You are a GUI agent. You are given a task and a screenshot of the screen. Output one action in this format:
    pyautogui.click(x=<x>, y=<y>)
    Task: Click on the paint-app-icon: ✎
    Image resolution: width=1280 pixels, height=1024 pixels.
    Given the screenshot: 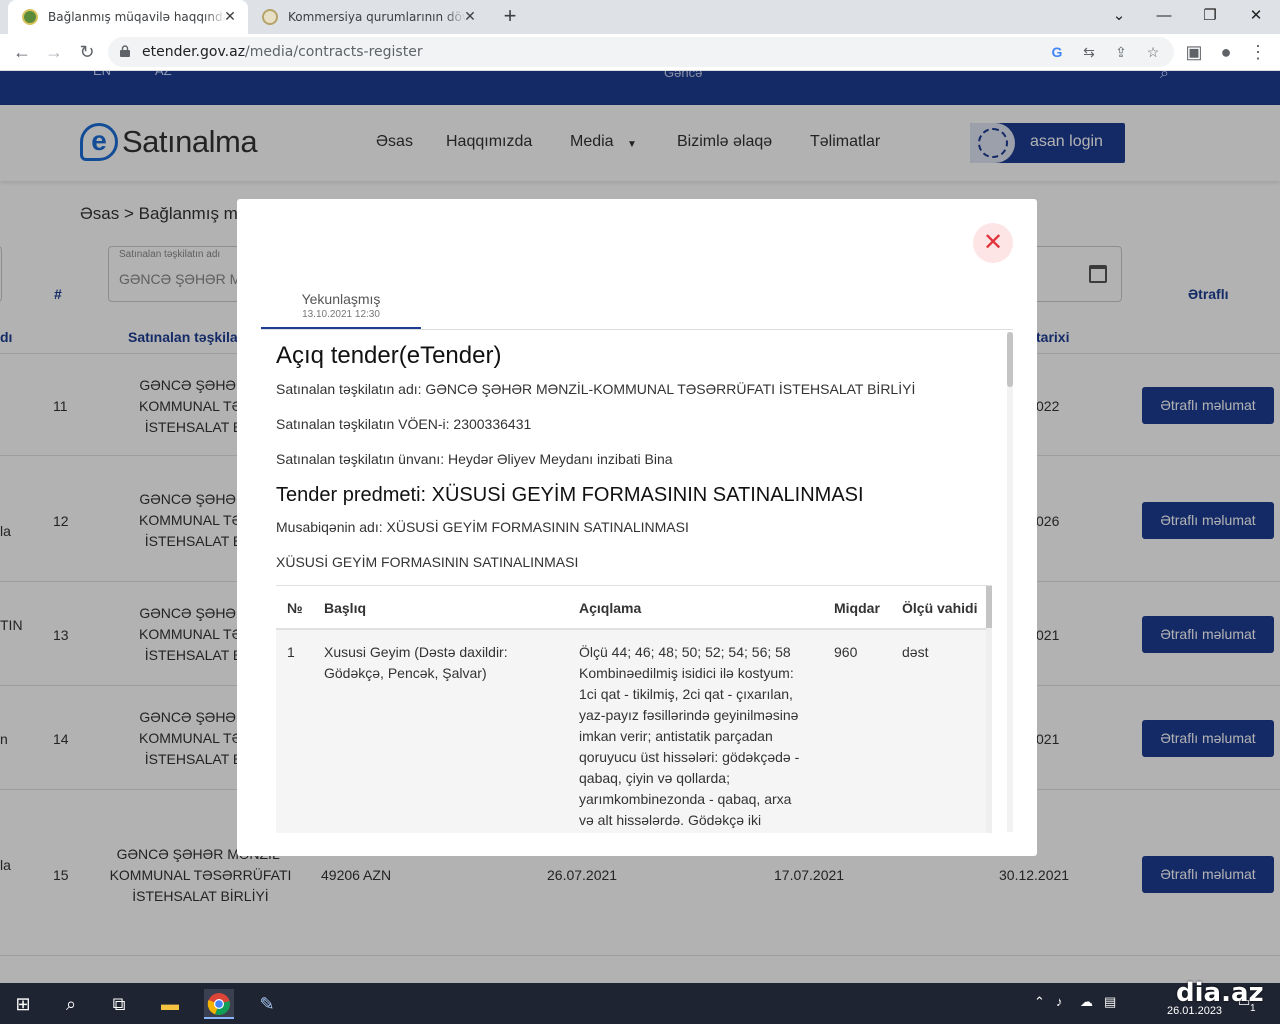 What is the action you would take?
    pyautogui.click(x=267, y=1004)
    